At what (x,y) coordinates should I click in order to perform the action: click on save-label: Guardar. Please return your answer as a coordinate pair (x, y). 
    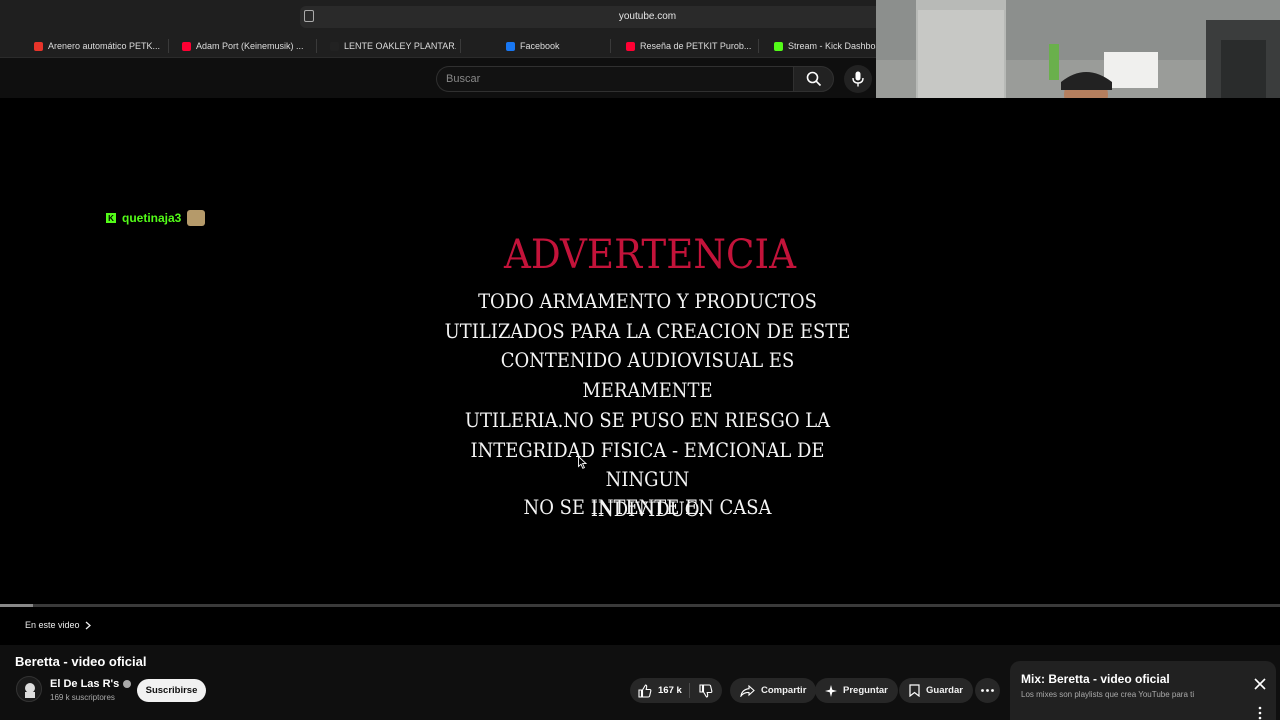
    Looking at the image, I should click on (944, 690).